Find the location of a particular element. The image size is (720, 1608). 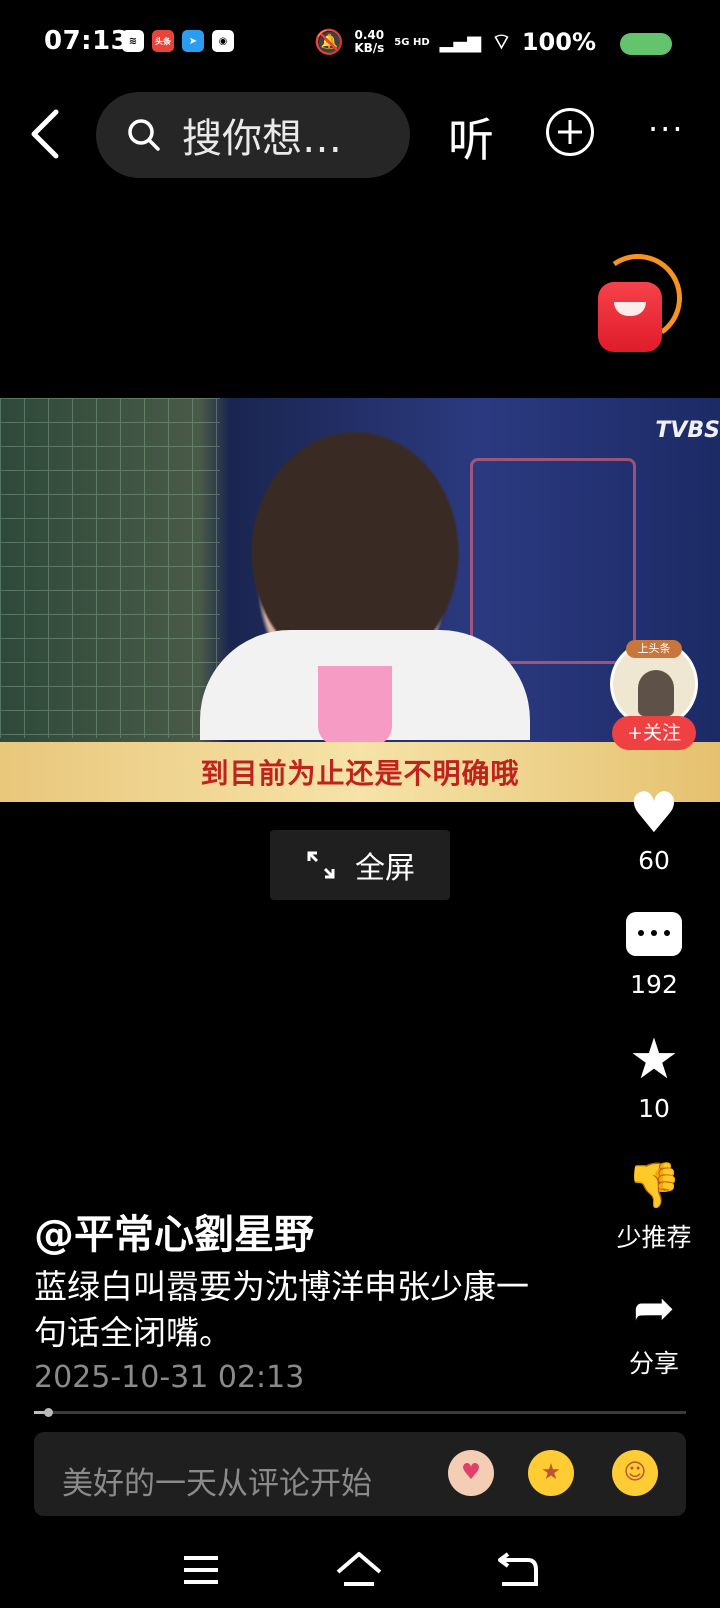

fullscreen-button: 全屏 is located at coordinates (360, 865).